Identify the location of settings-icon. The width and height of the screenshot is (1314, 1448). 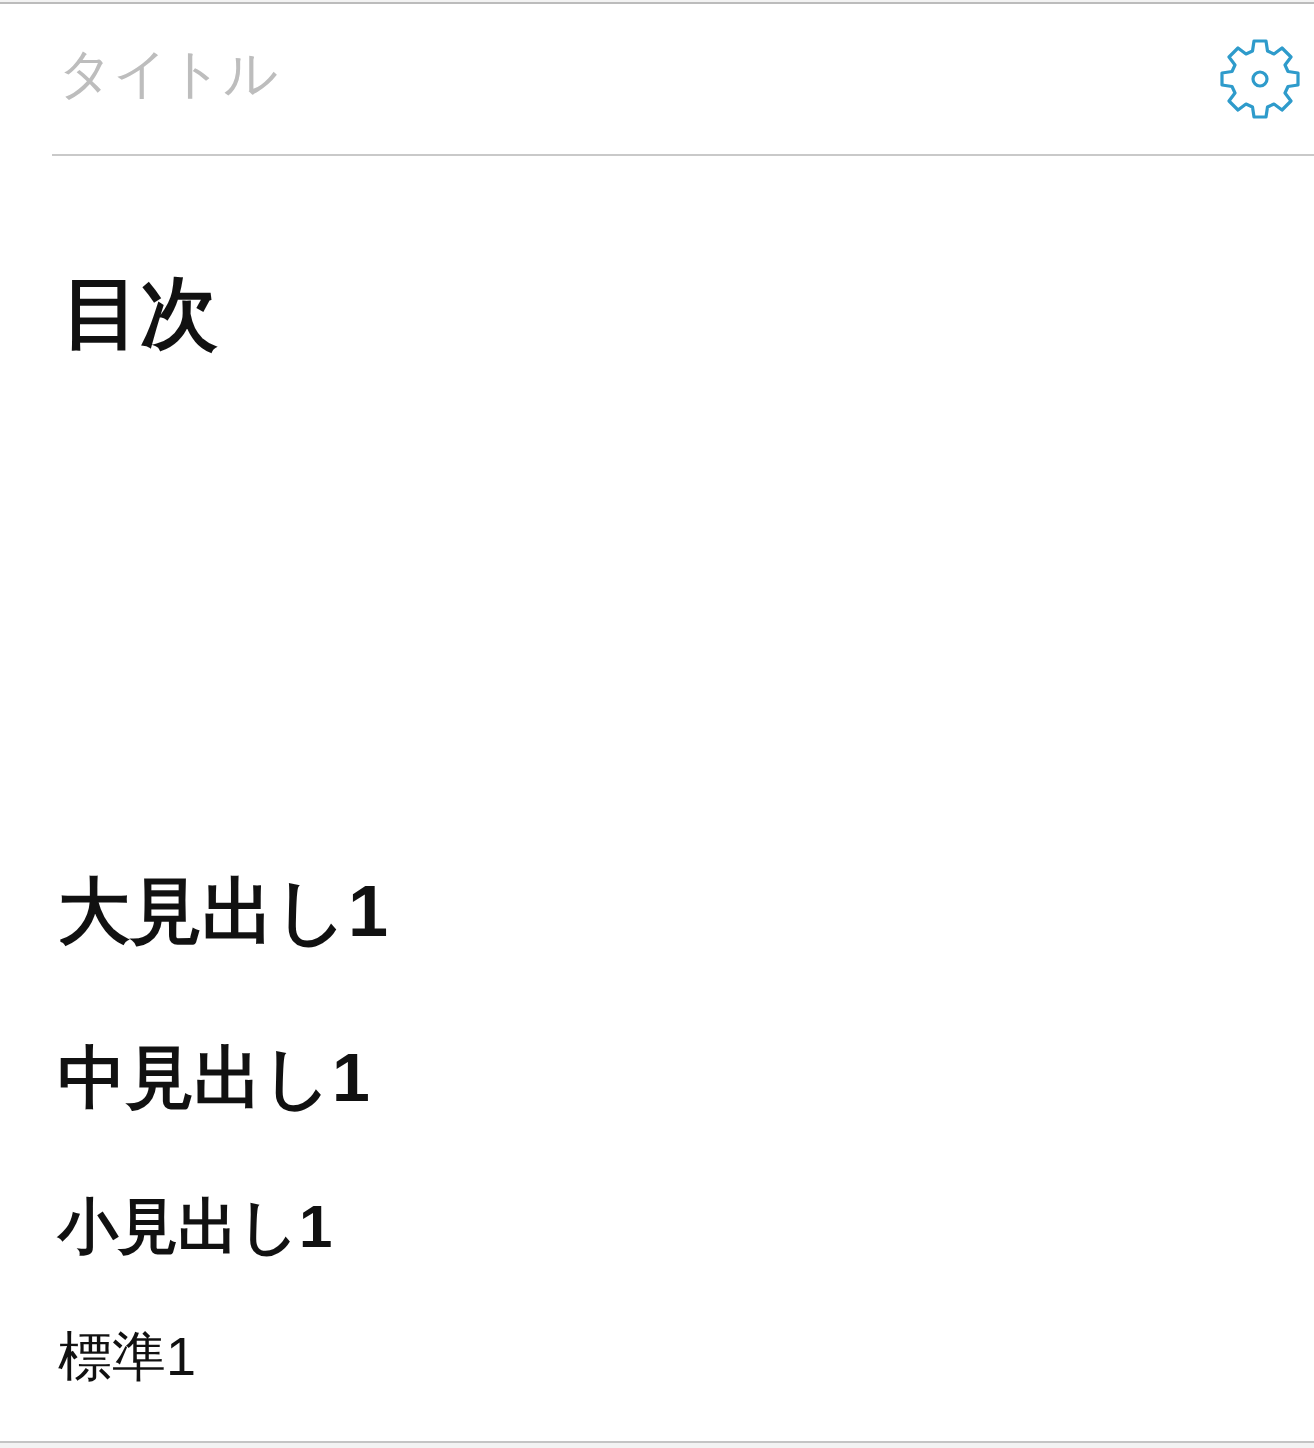
(1260, 79).